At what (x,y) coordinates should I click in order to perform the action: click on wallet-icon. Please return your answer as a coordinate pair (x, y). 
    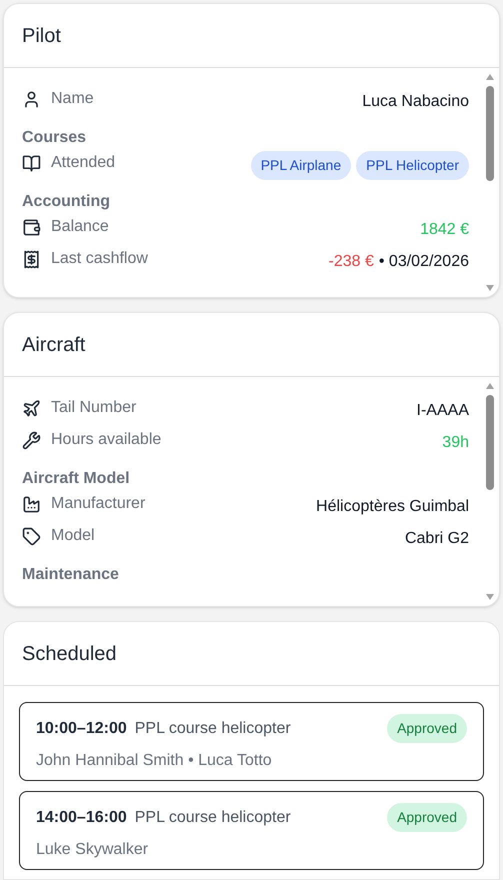
    Looking at the image, I should click on (31, 227).